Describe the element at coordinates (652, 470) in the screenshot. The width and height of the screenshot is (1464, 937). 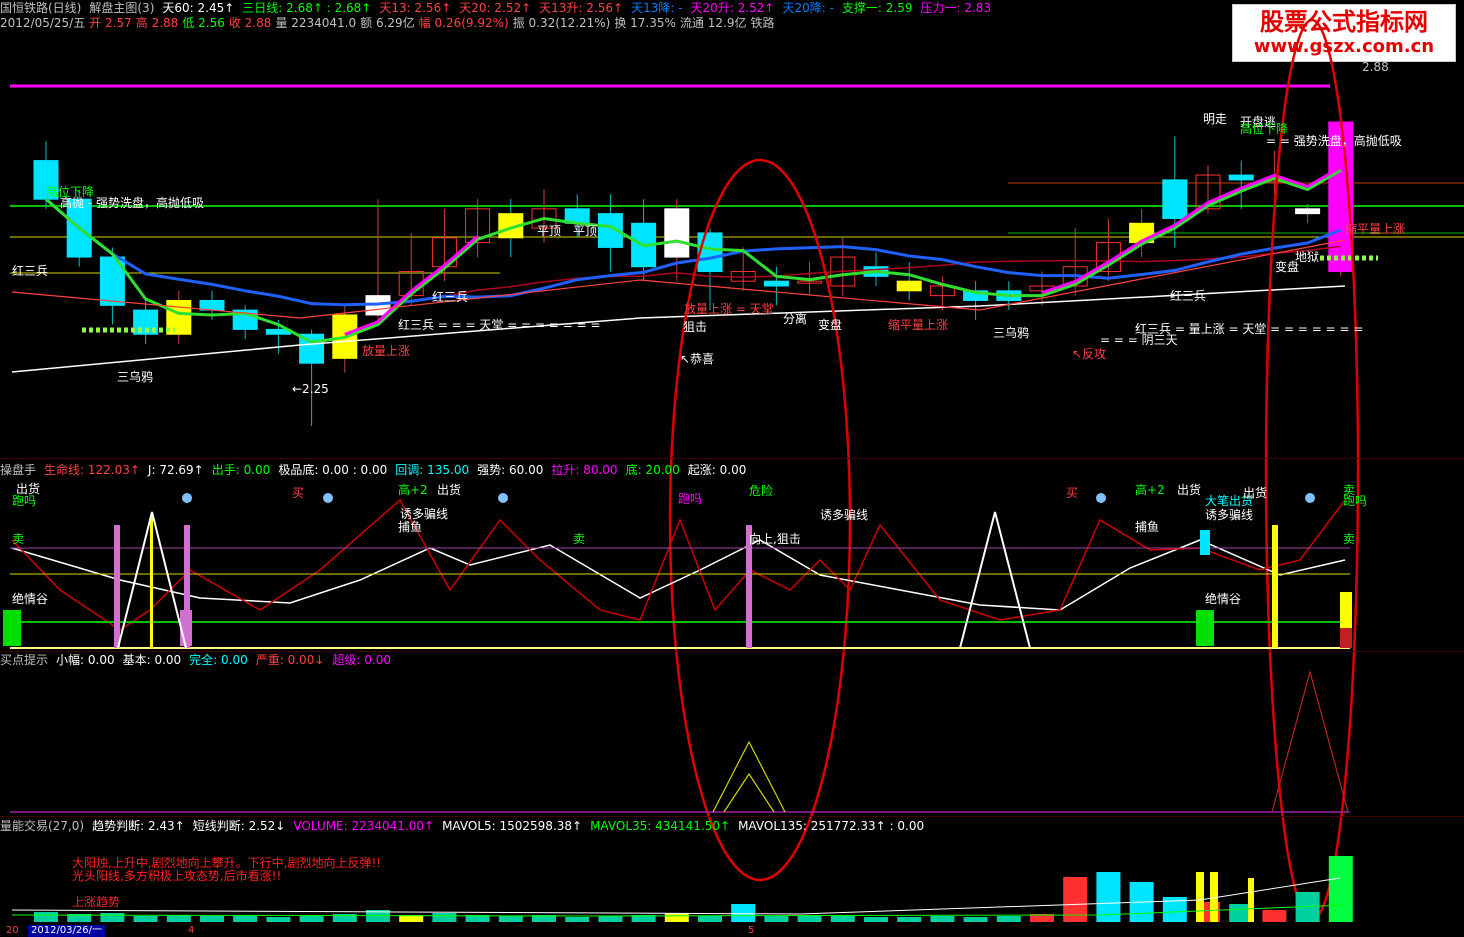
I see `header-value: 底: 20.00` at that location.